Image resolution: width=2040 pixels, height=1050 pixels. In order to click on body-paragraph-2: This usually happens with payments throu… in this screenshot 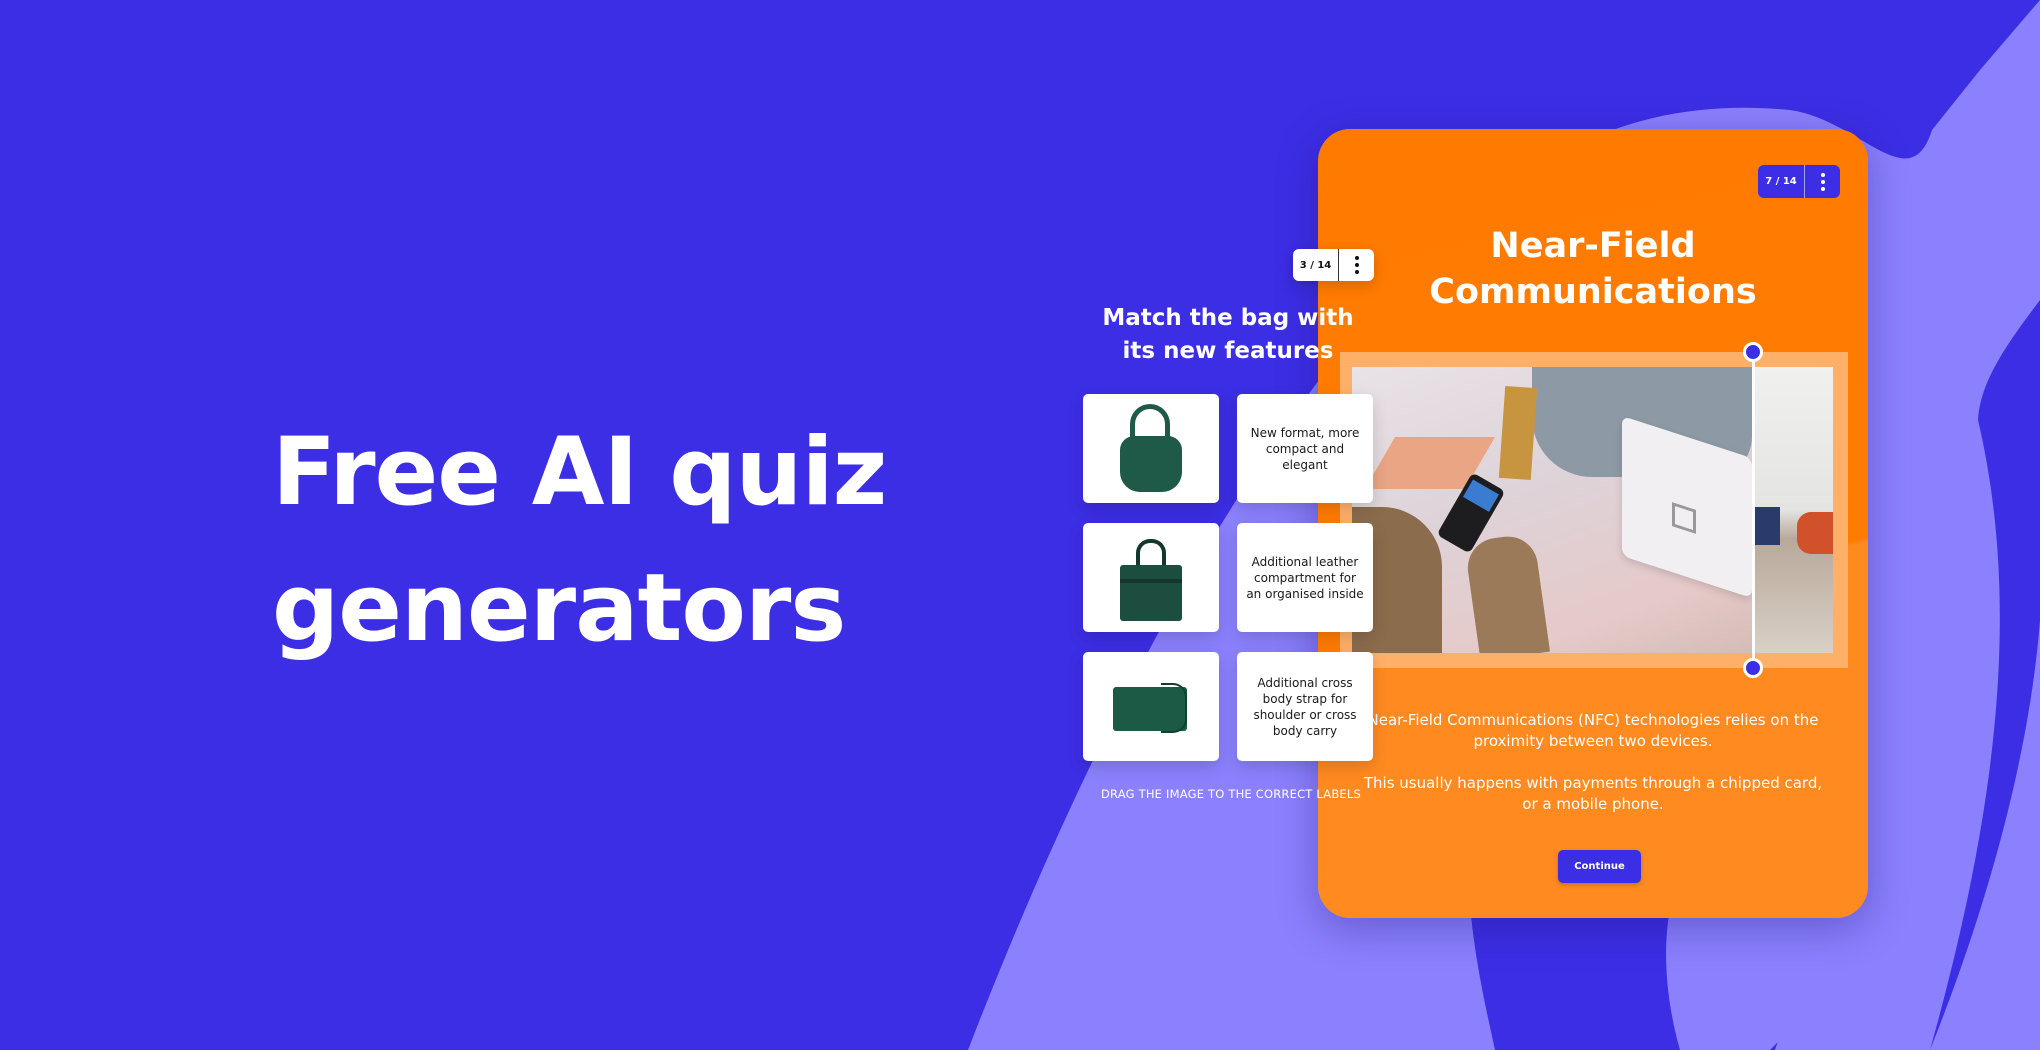, I will do `click(1593, 793)`.